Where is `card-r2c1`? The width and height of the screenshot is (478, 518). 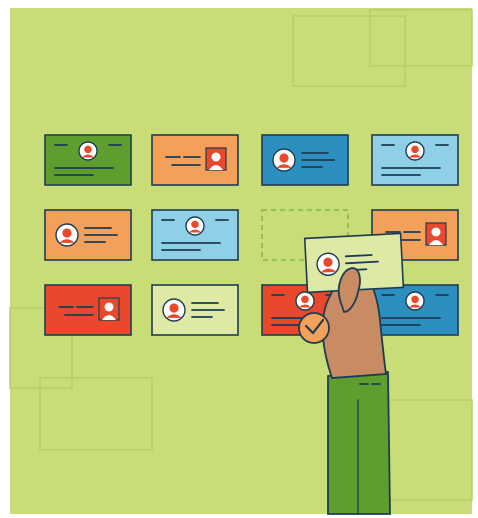
card-r2c1 is located at coordinates (88, 235).